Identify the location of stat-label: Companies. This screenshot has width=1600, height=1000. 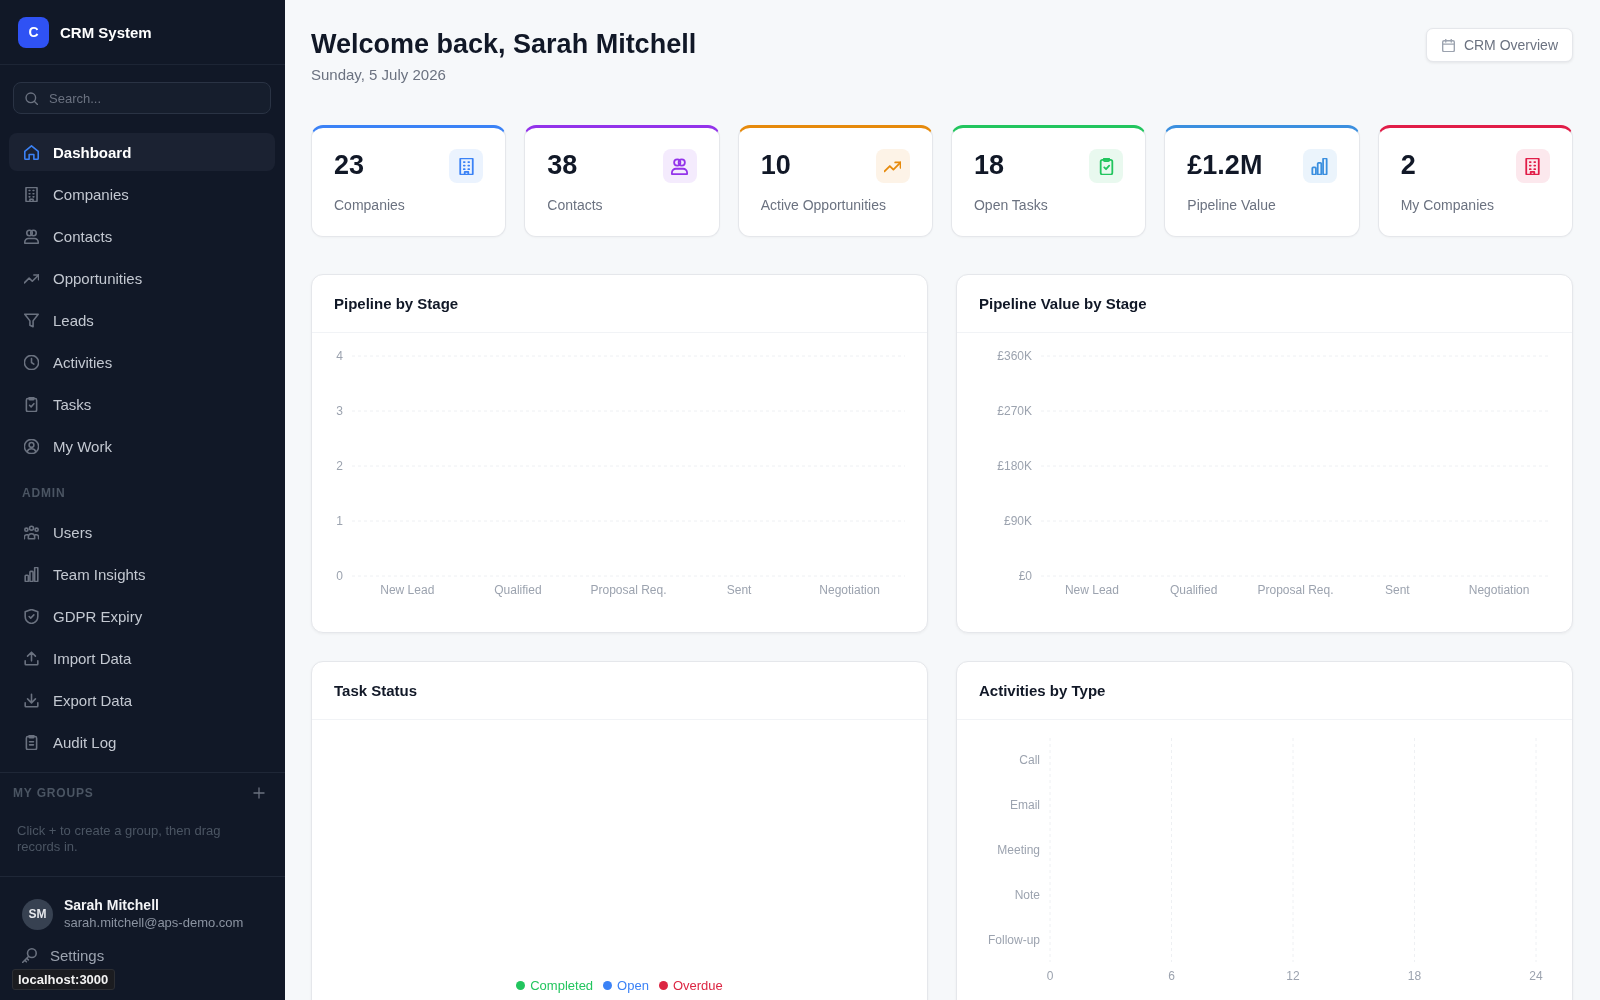
(369, 205).